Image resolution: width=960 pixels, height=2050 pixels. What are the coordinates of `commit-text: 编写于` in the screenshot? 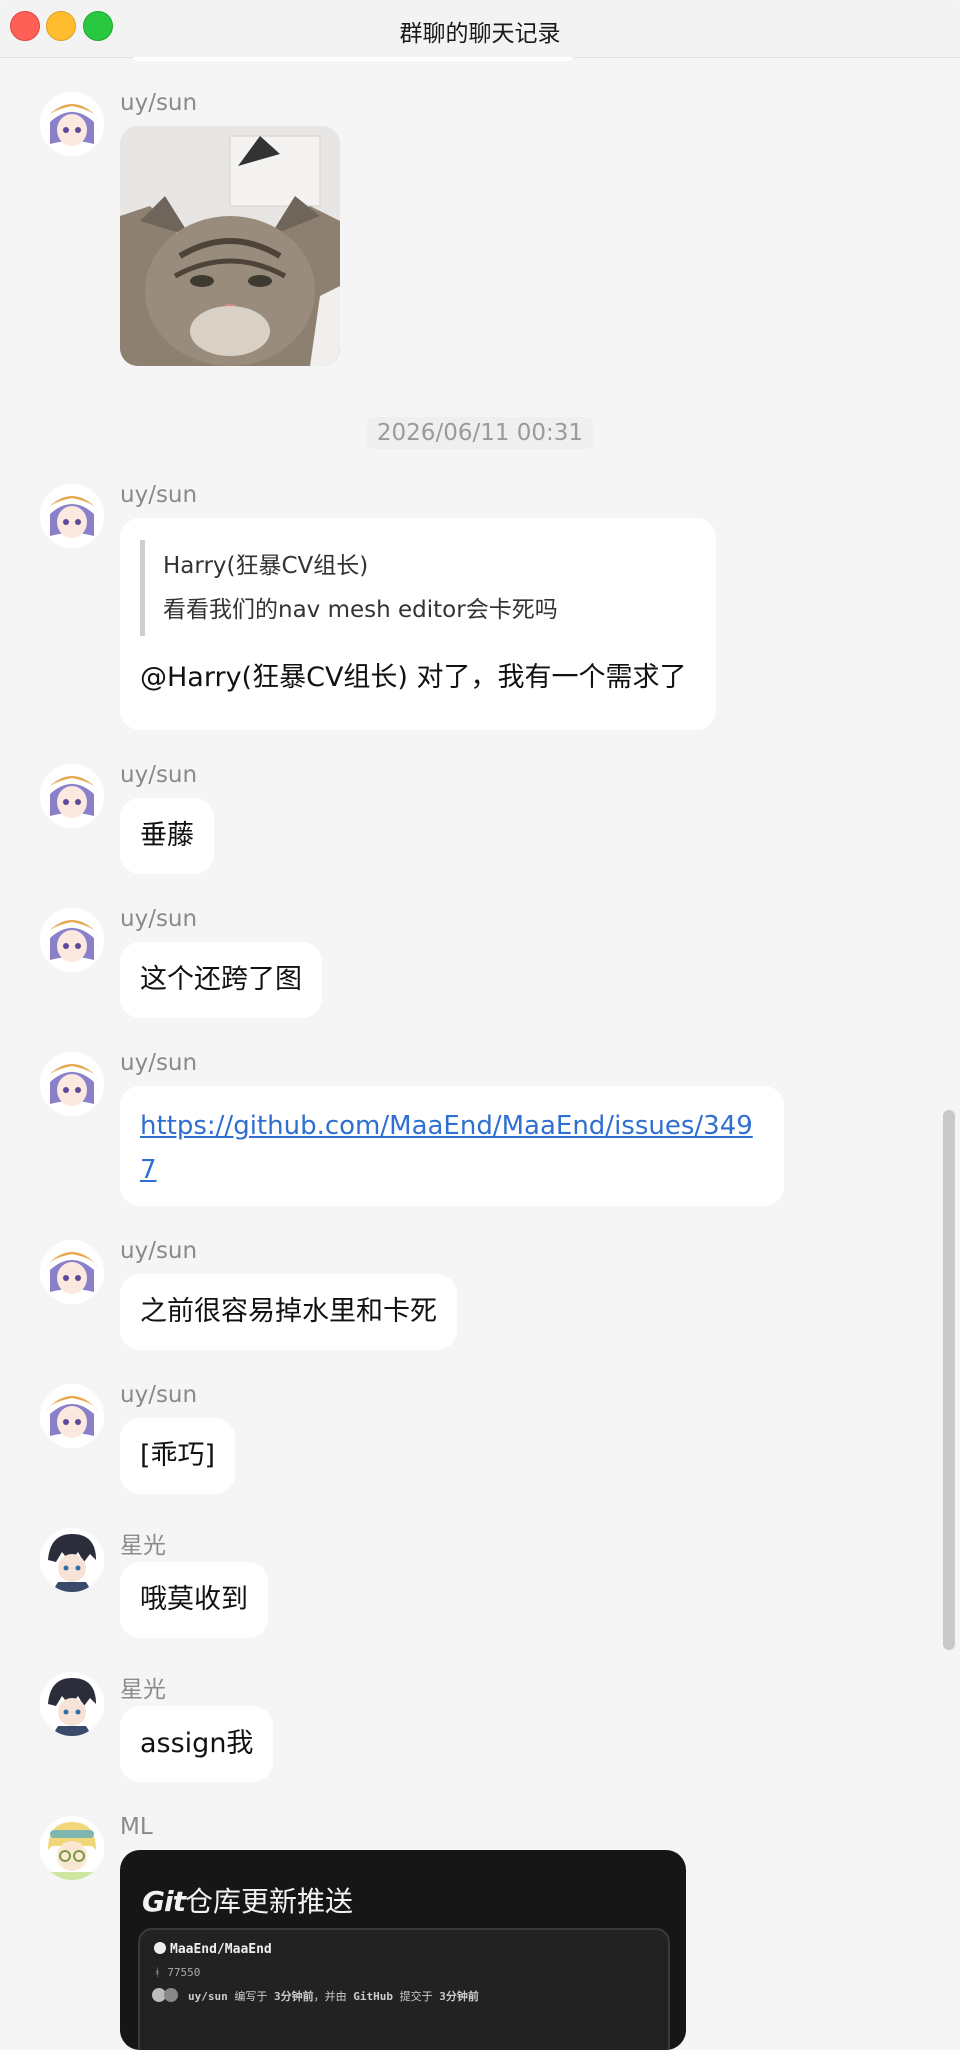 It's located at (251, 1996).